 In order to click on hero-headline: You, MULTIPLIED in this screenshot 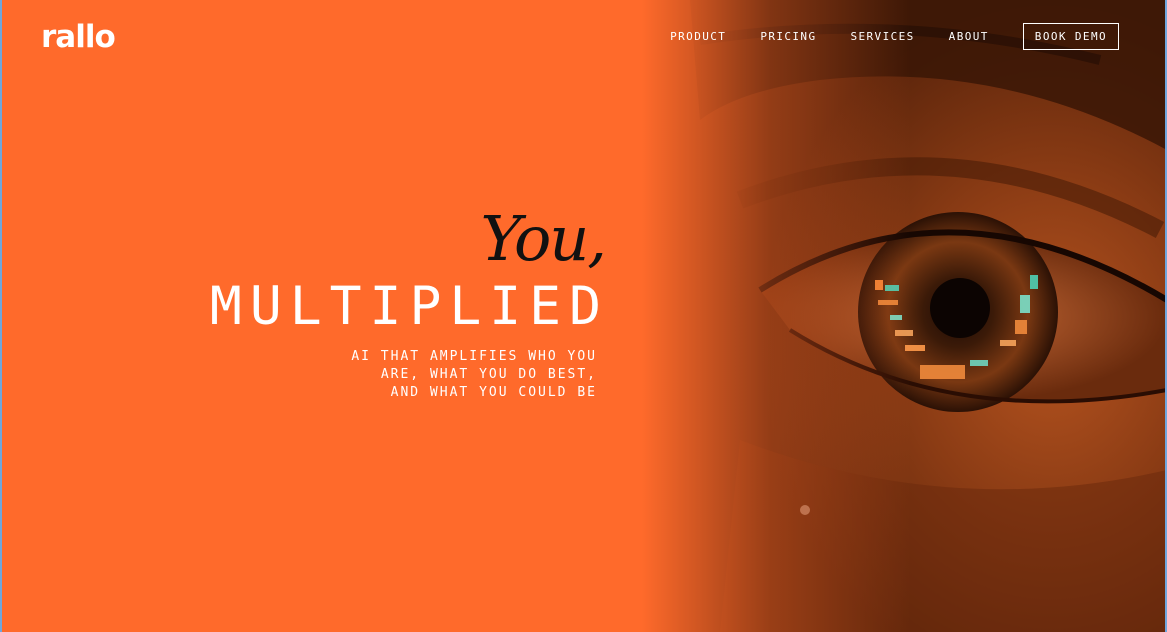, I will do `click(408, 270)`.